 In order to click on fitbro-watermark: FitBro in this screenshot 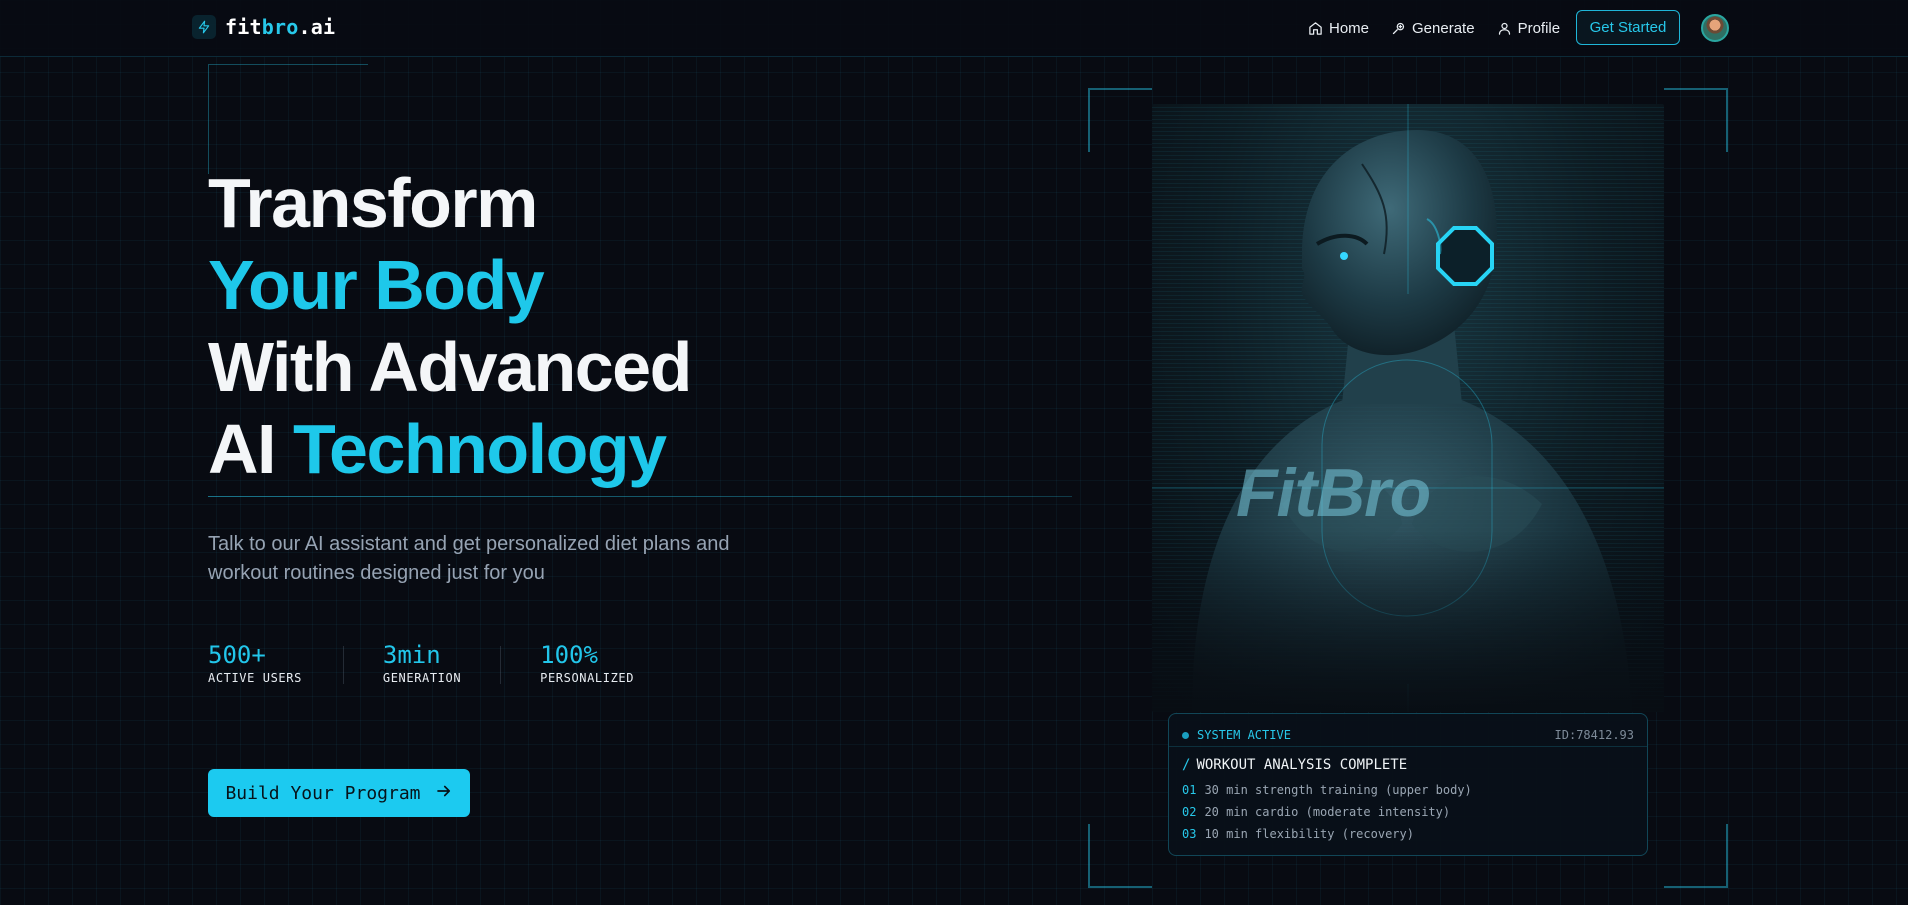, I will do `click(1333, 493)`.